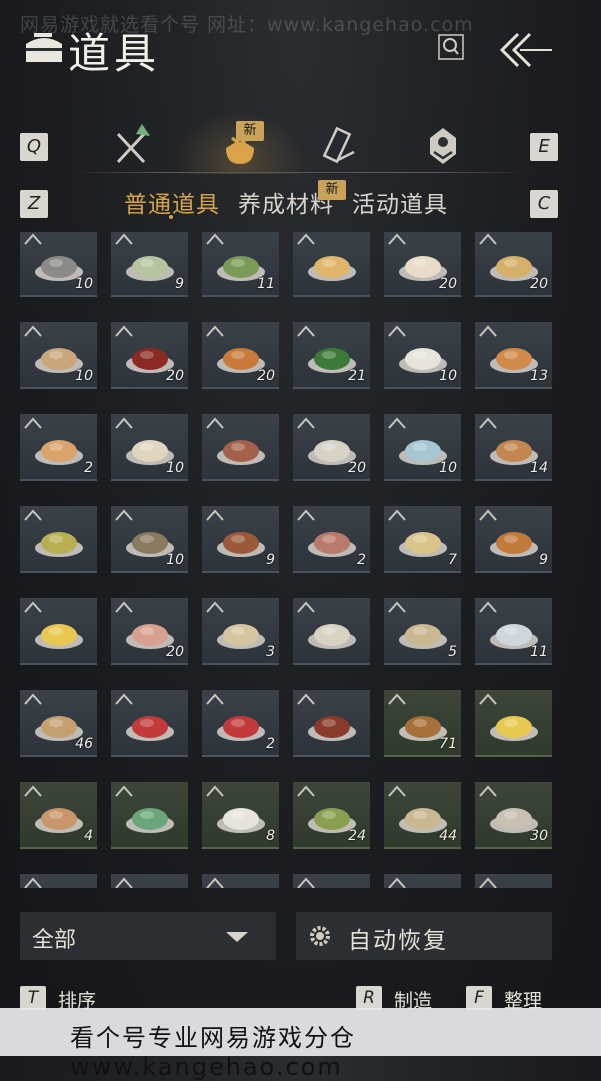 This screenshot has height=1081, width=601. What do you see at coordinates (479, 998) in the screenshot?
I see `key-f: F` at bounding box center [479, 998].